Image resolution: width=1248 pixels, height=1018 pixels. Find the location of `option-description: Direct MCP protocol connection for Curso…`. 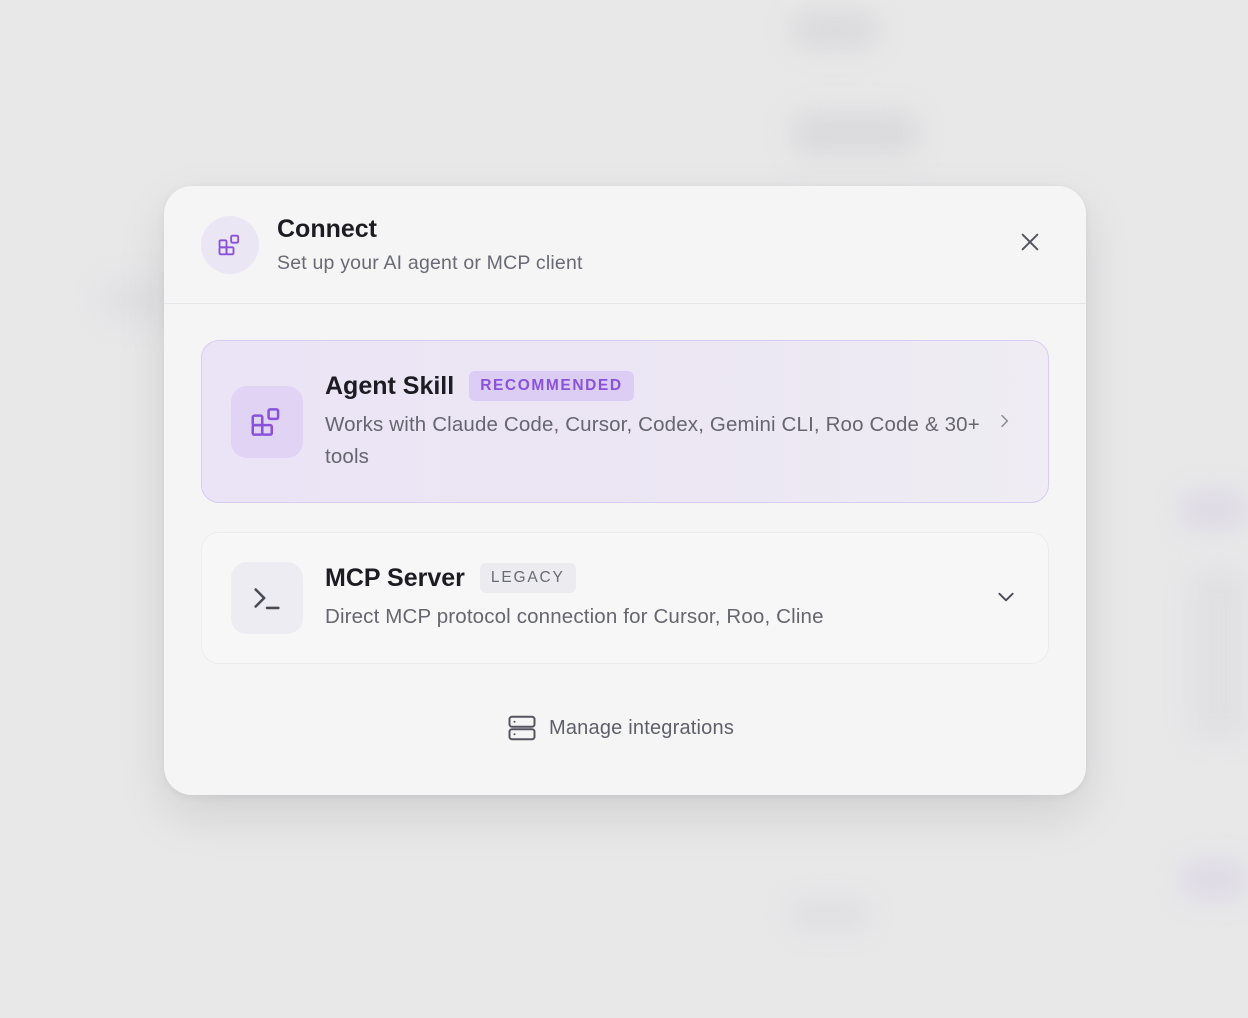

option-description: Direct MCP protocol connection for Curso… is located at coordinates (574, 616).